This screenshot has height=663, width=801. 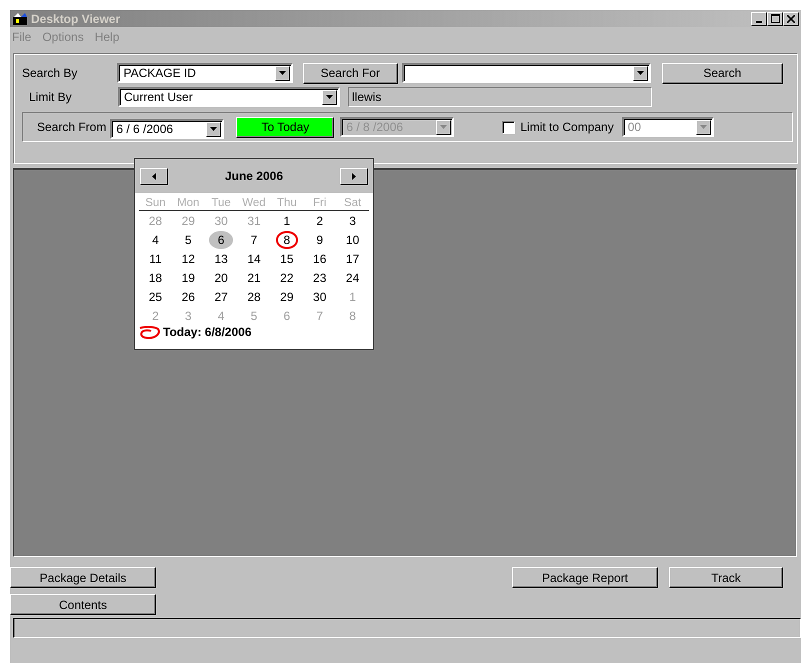 I want to click on search-by-dropdown: PACKAGE ID, so click(x=205, y=73).